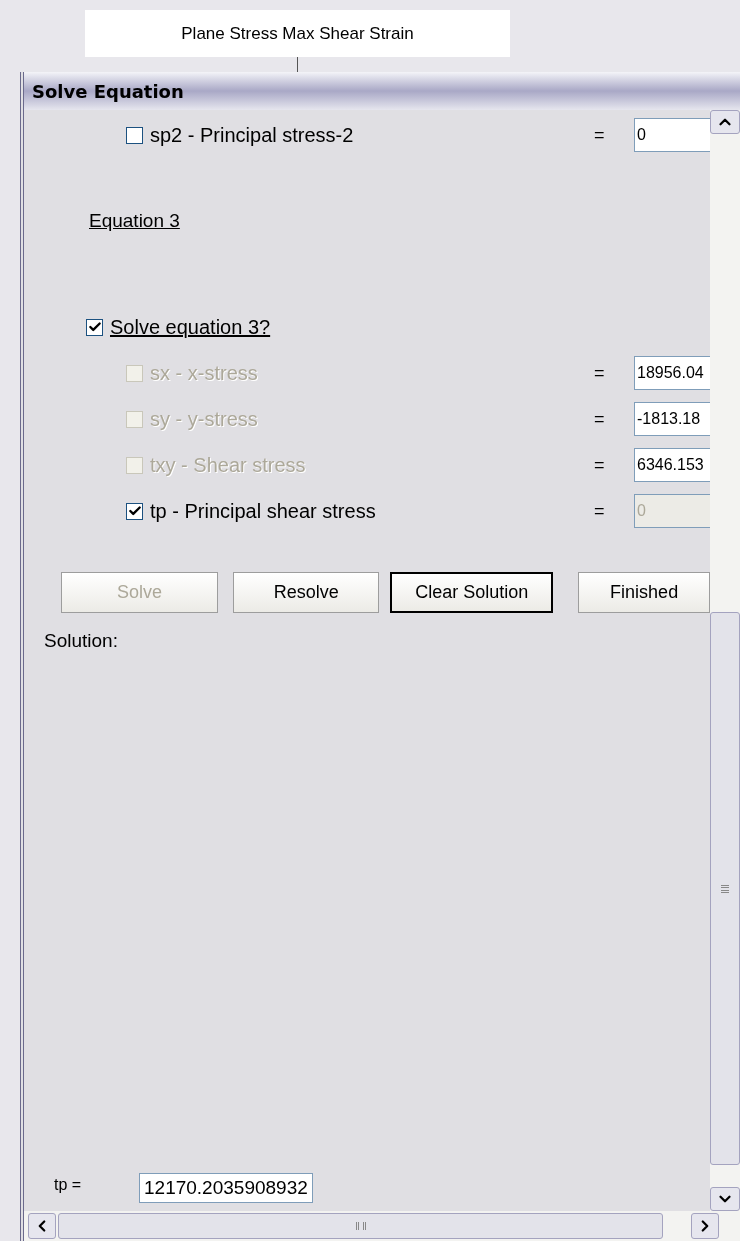 This screenshot has width=740, height=1241. Describe the element at coordinates (204, 419) in the screenshot. I see `variable-label: sy - y-stress` at that location.